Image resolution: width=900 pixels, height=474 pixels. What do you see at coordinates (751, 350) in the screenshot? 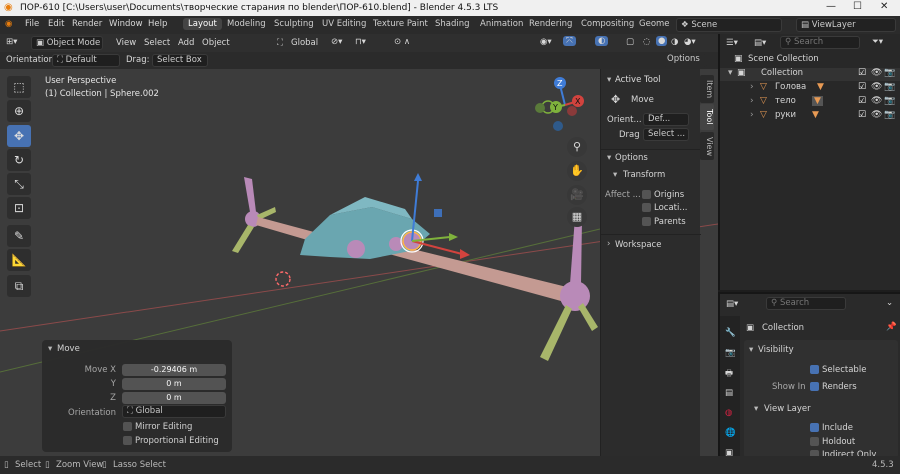
I see `visibility-chevron-icon: ▾` at bounding box center [751, 350].